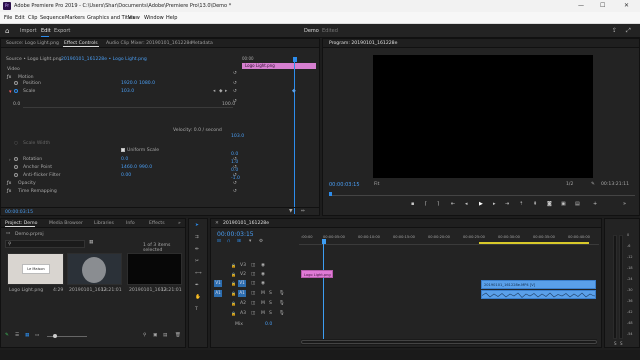 The image size is (640, 360). Describe the element at coordinates (196, 309) in the screenshot. I see `type-icon: T` at that location.